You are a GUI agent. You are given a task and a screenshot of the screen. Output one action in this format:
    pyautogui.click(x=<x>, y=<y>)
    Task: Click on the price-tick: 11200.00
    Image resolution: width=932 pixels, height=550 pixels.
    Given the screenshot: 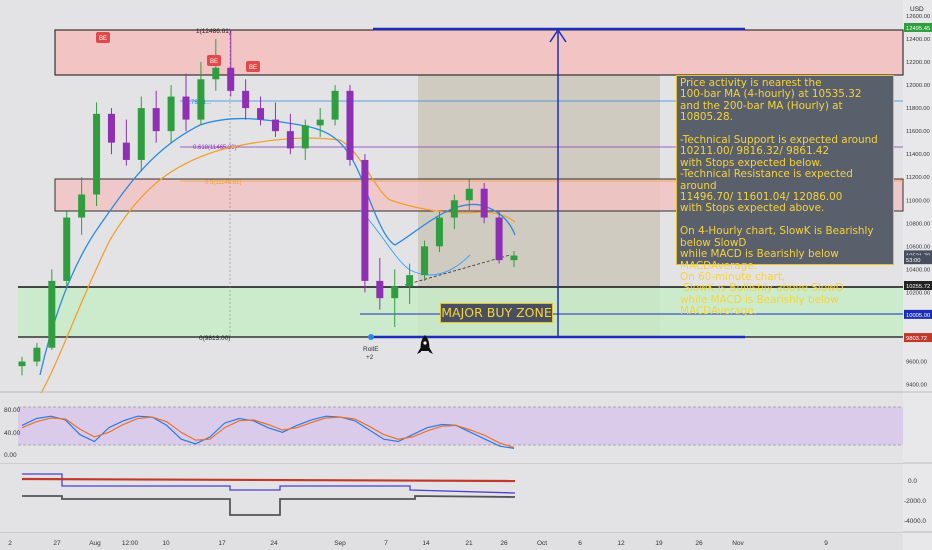 What is the action you would take?
    pyautogui.click(x=918, y=178)
    